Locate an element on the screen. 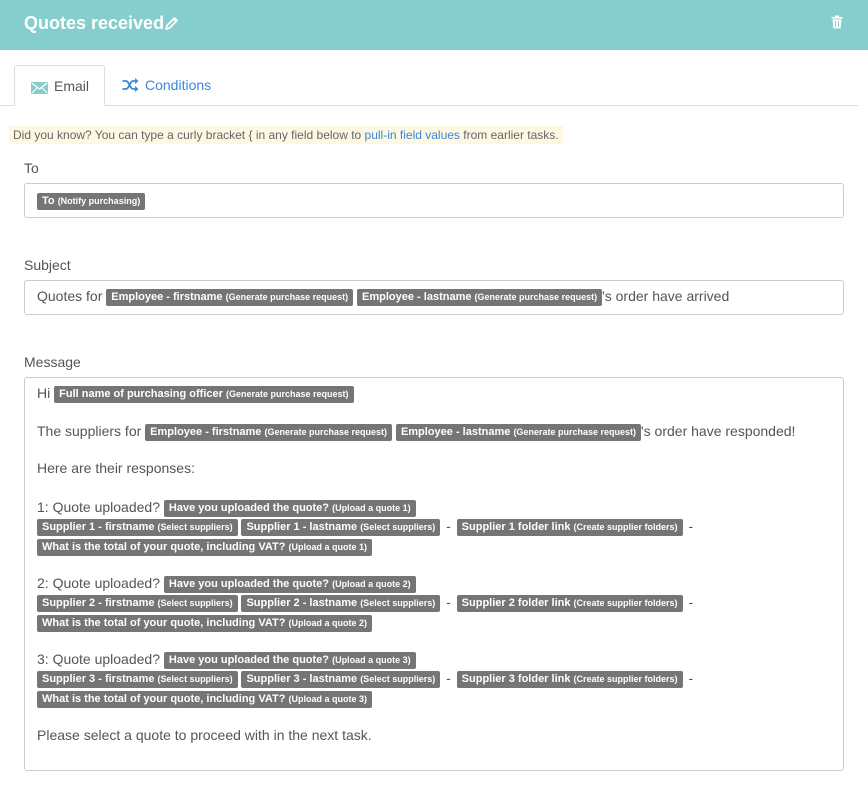 Image resolution: width=868 pixels, height=801 pixels. tab-email: Email is located at coordinates (59, 85).